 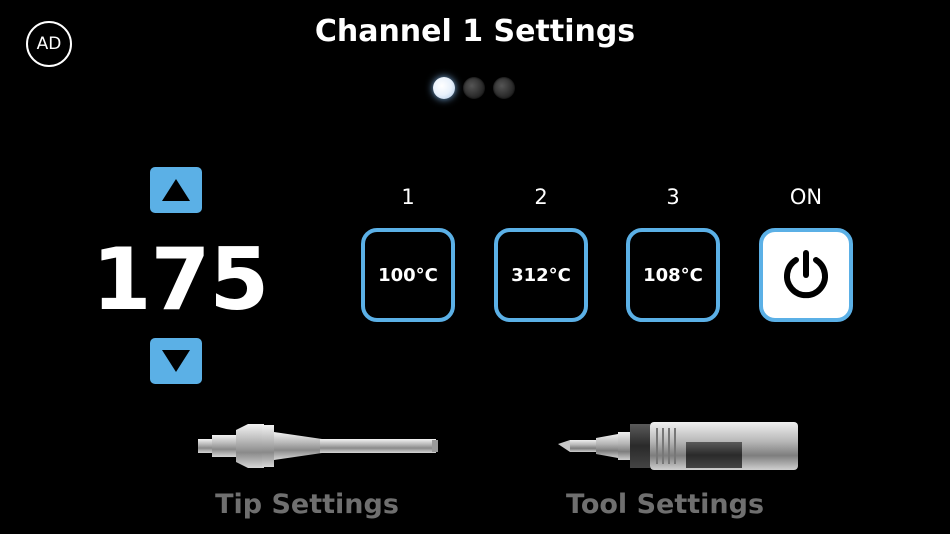 I want to click on tool-image, so click(x=678, y=449).